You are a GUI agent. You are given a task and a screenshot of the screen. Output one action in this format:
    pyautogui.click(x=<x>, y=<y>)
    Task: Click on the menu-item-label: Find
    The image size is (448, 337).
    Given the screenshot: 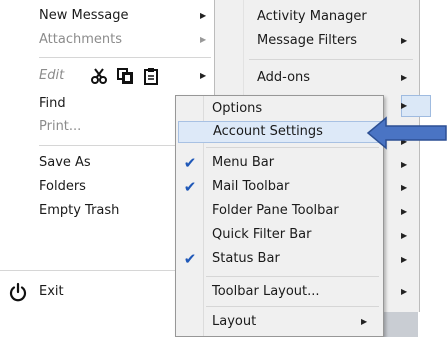 What is the action you would take?
    pyautogui.click(x=52, y=103)
    